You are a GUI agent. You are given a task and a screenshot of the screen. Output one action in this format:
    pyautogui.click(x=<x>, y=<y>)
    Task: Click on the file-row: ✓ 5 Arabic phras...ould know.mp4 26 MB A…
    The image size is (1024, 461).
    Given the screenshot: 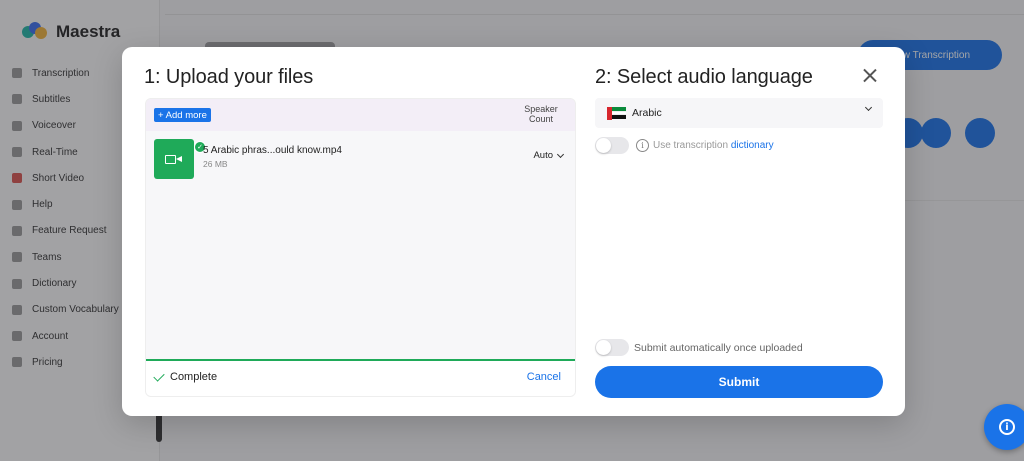 What is the action you would take?
    pyautogui.click(x=360, y=157)
    